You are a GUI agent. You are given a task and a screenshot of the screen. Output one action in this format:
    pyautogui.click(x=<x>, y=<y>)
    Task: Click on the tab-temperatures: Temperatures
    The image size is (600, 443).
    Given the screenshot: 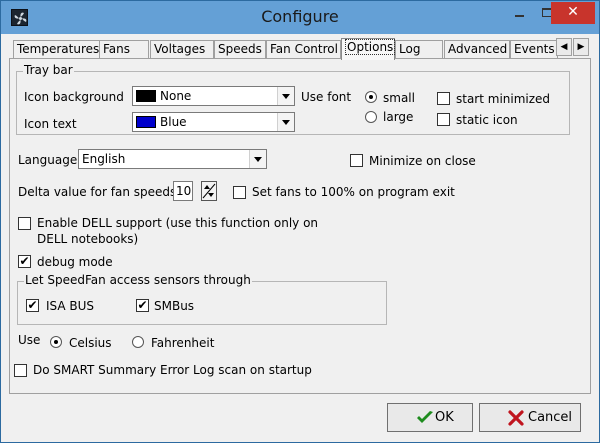 What is the action you would take?
    pyautogui.click(x=56, y=49)
    